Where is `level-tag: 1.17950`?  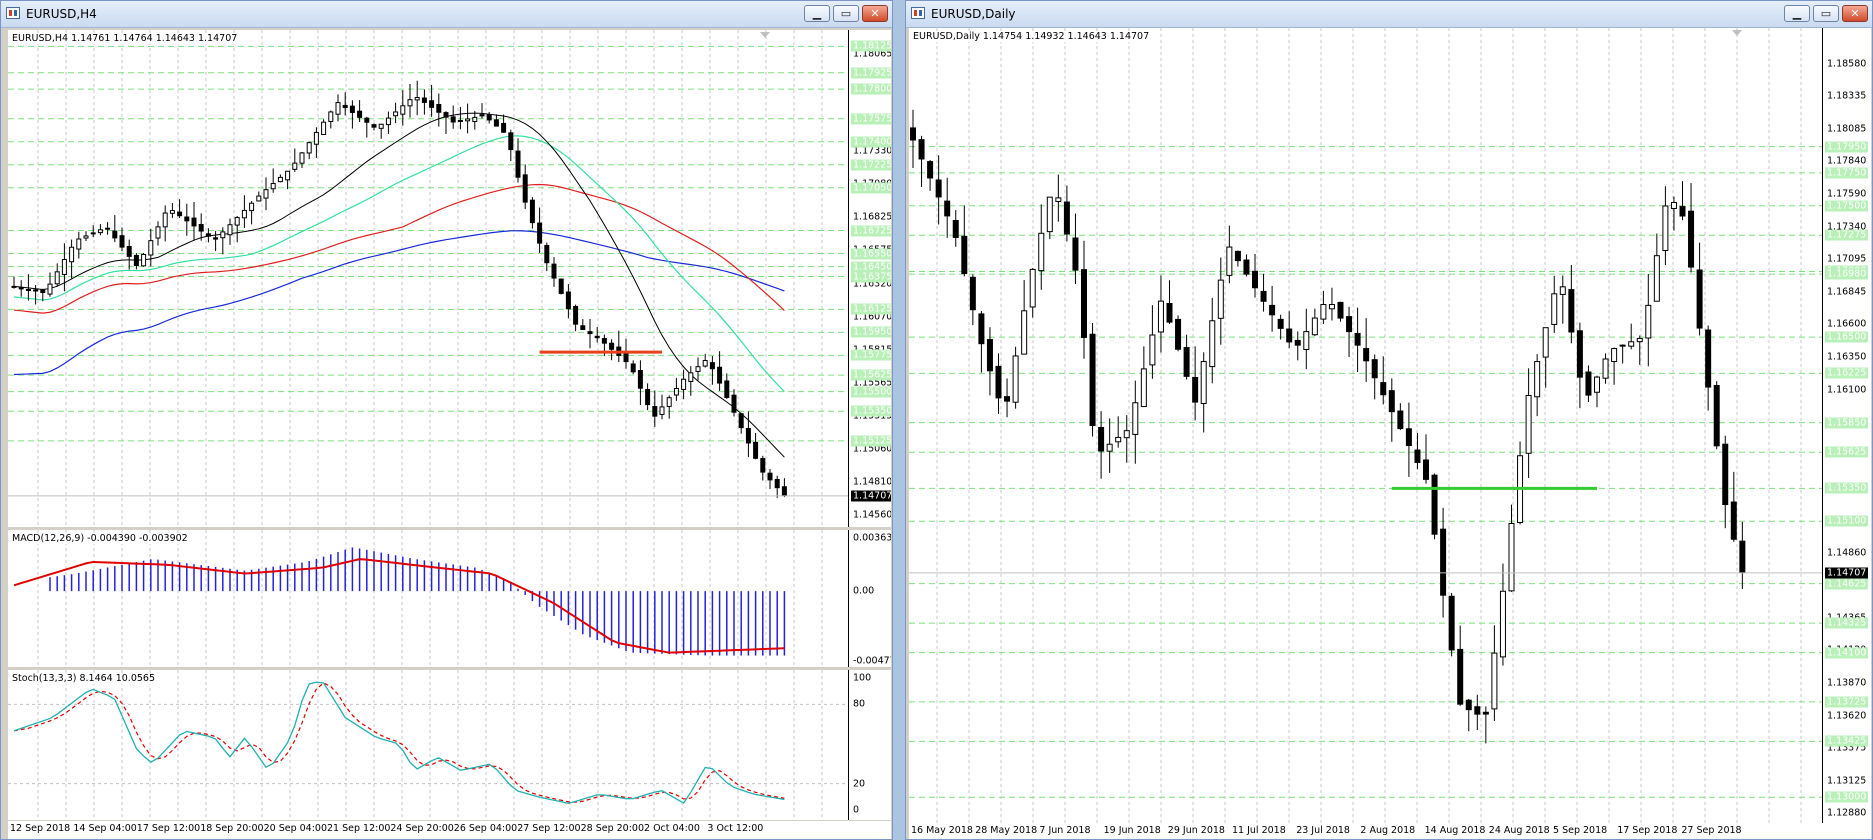 level-tag: 1.17950 is located at coordinates (1847, 147).